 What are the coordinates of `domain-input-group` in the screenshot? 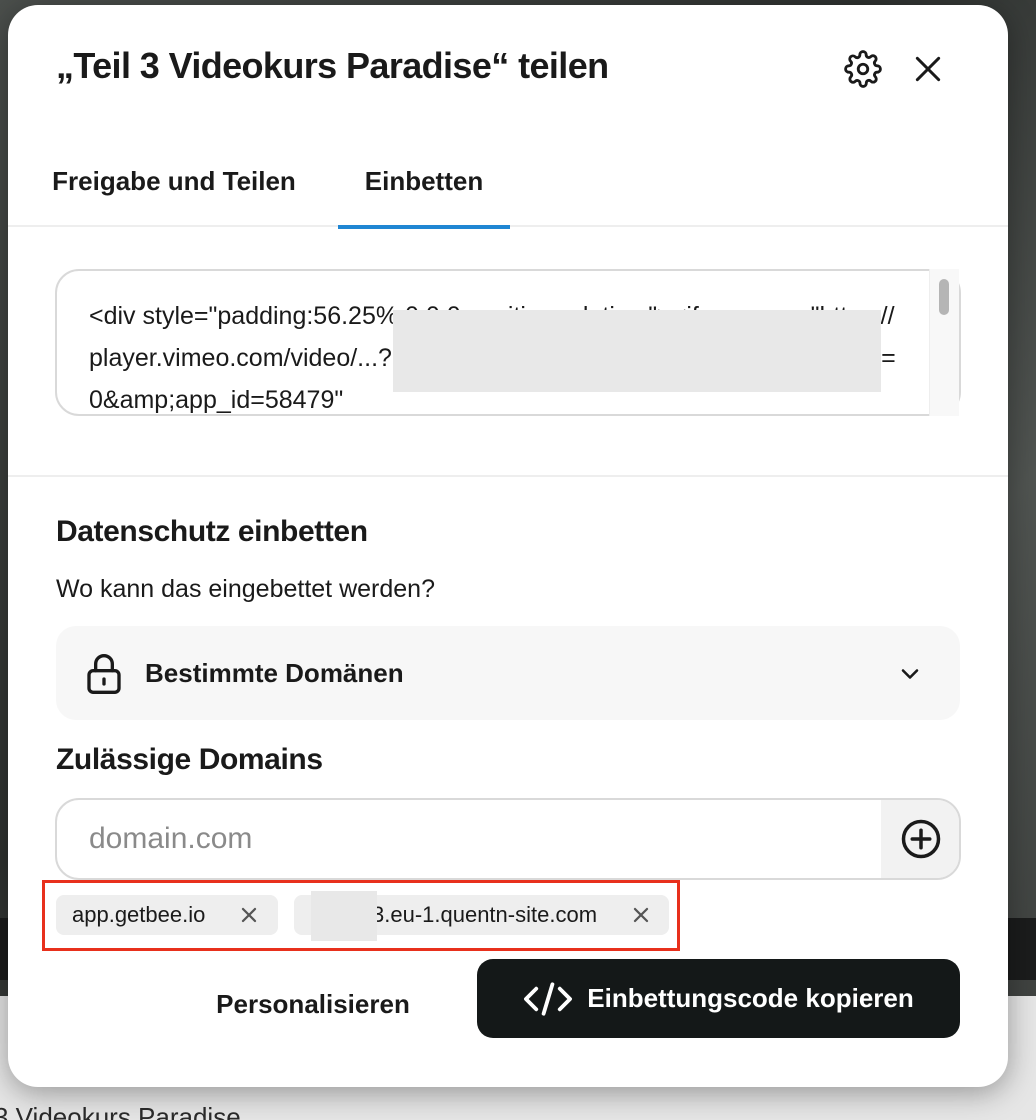 It's located at (508, 839).